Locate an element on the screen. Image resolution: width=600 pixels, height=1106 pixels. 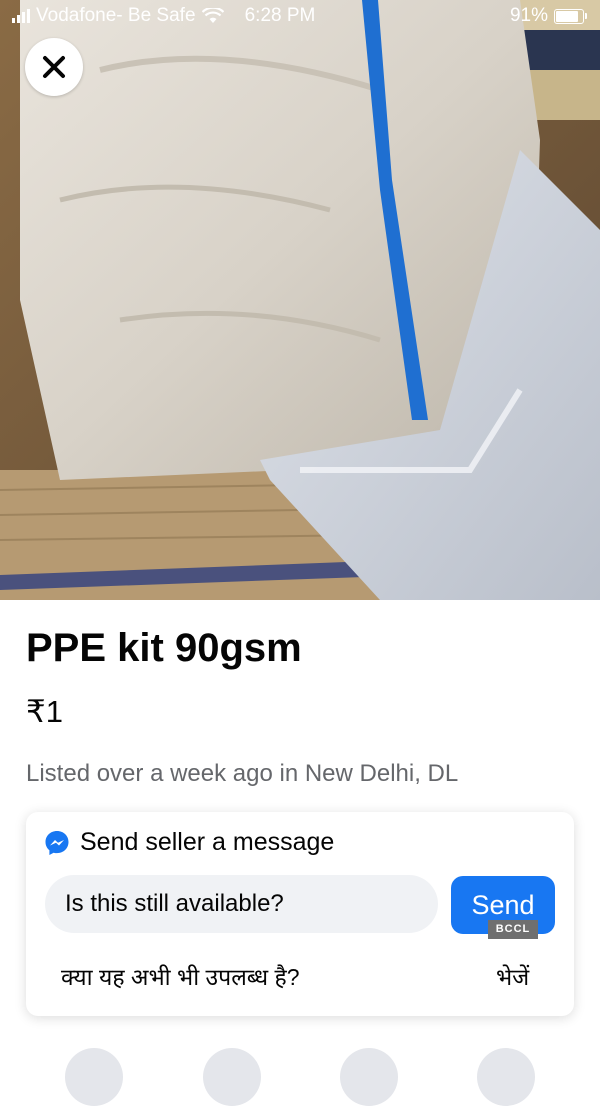
status-right: 91% is located at coordinates (548, 16).